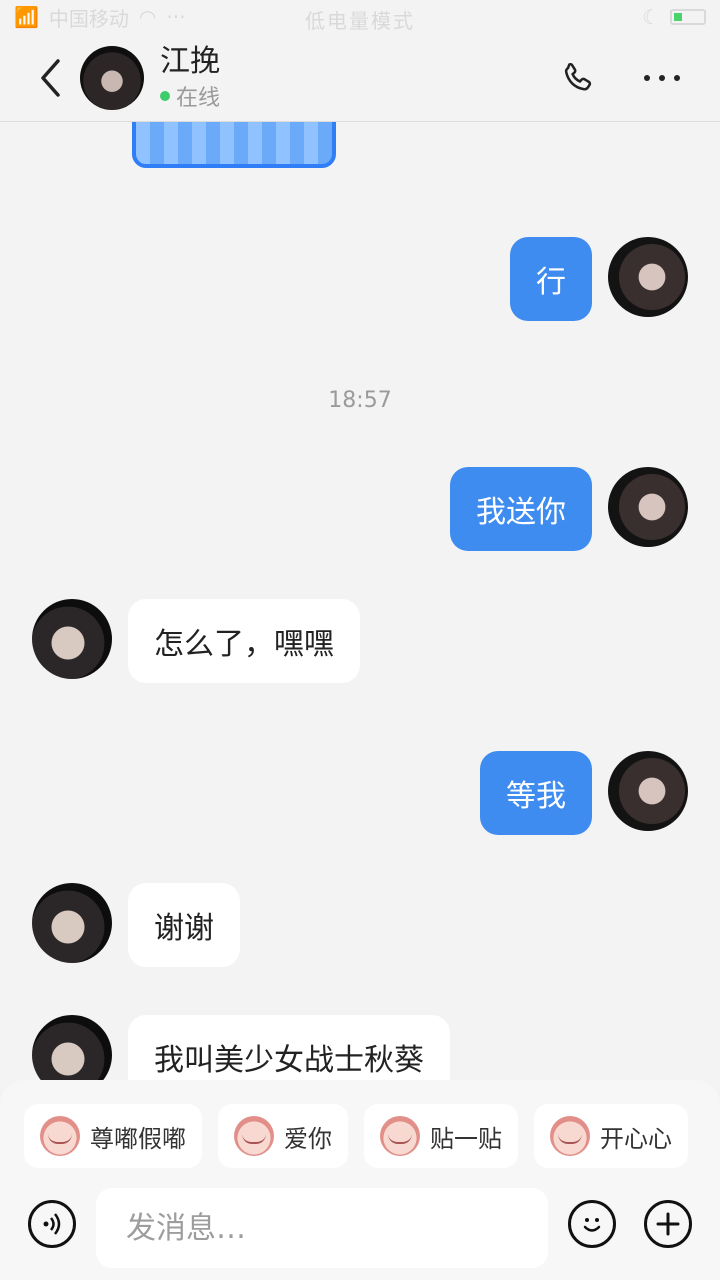 Image resolution: width=720 pixels, height=1280 pixels. What do you see at coordinates (521, 509) in the screenshot?
I see `message-bubble-sent: 我送你` at bounding box center [521, 509].